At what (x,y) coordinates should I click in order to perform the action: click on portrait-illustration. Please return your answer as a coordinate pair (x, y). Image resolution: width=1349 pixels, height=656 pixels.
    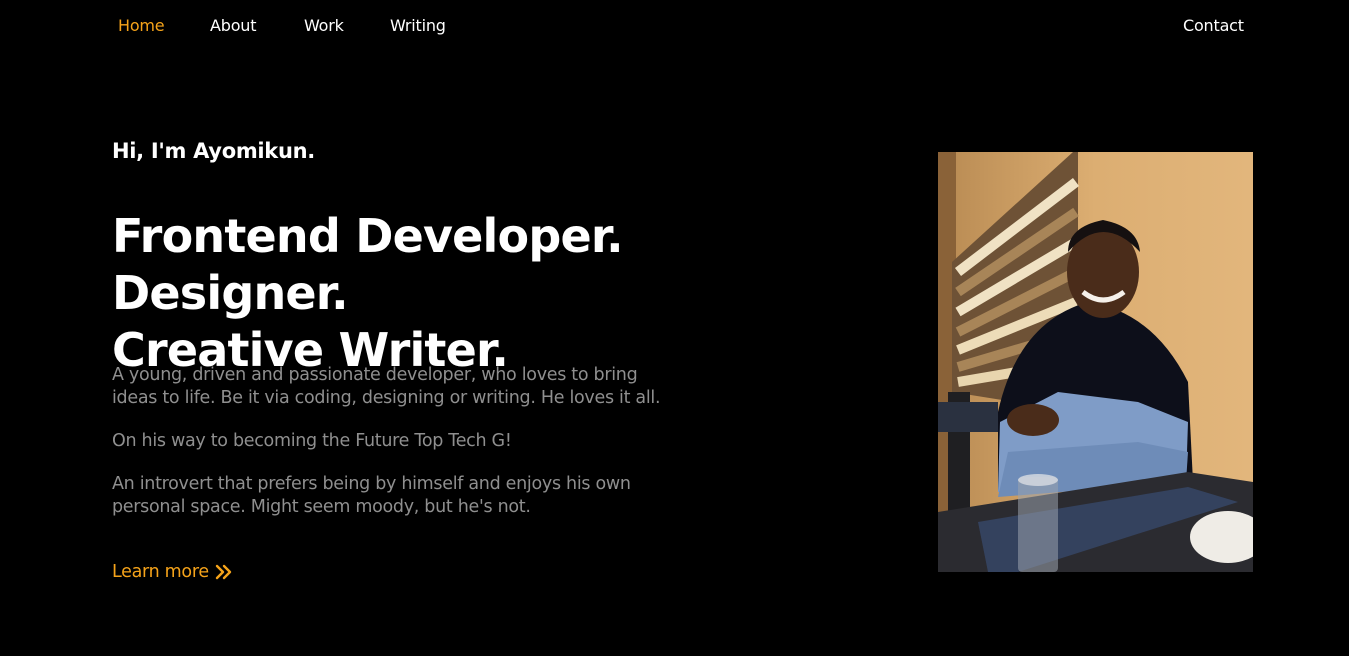
    Looking at the image, I should click on (1095, 362).